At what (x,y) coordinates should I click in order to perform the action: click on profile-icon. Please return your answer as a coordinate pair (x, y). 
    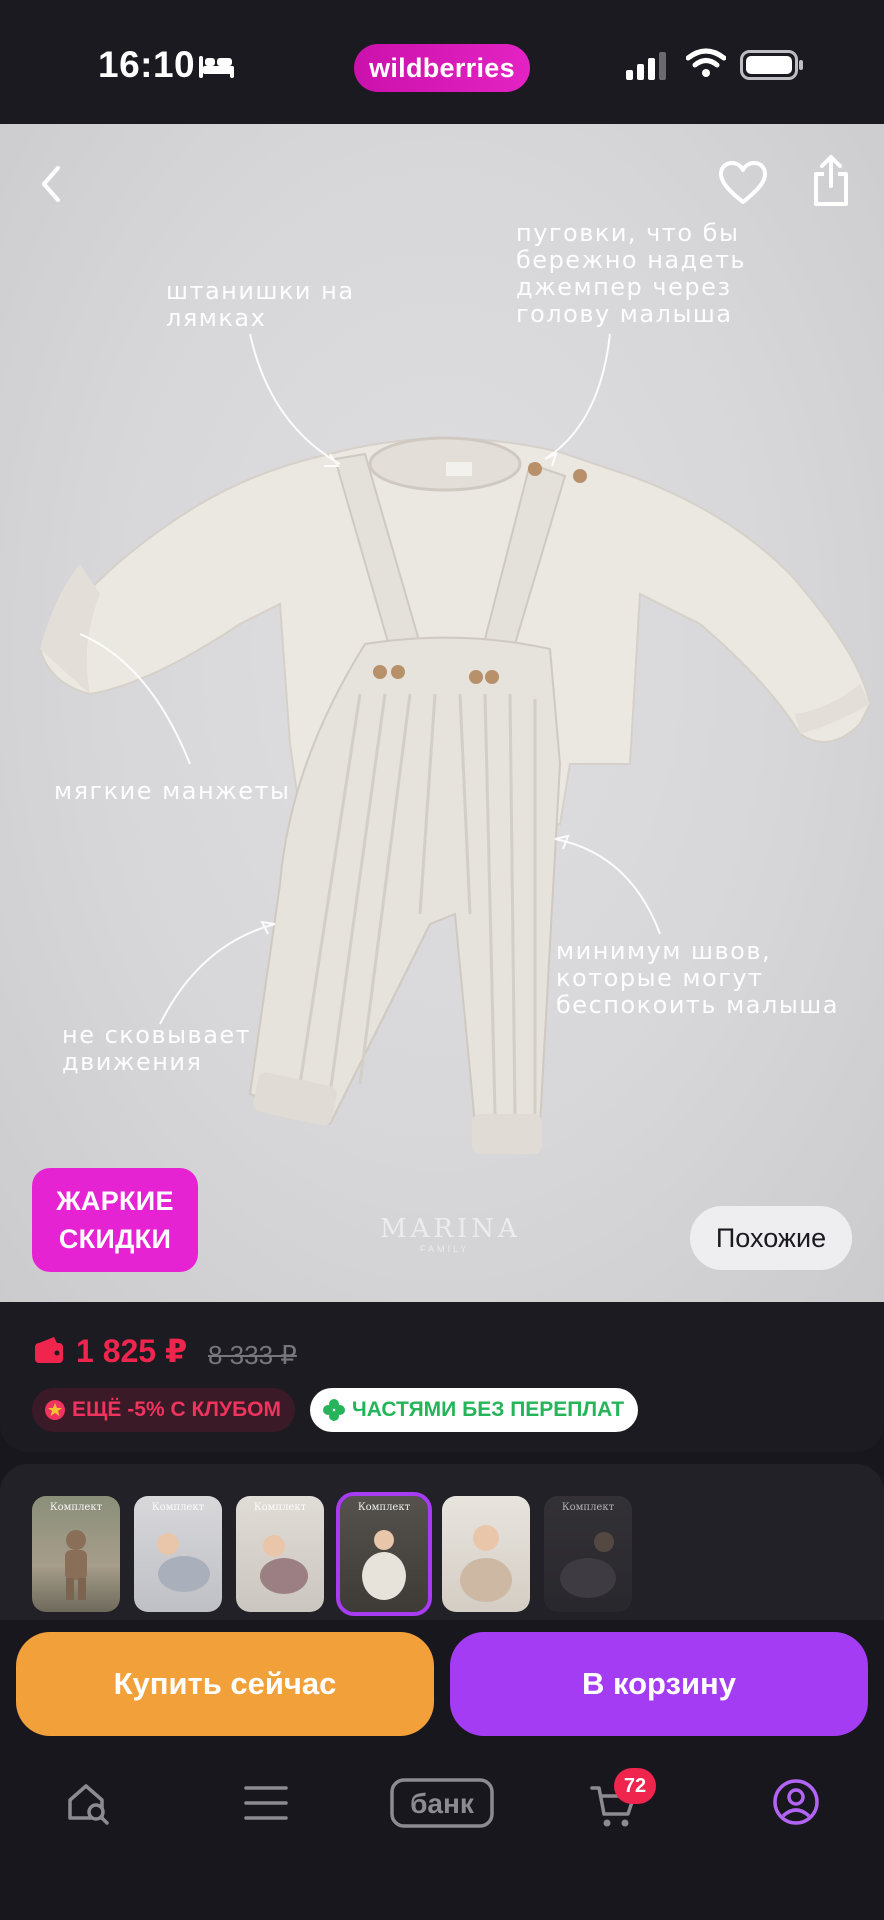
    Looking at the image, I should click on (796, 1804).